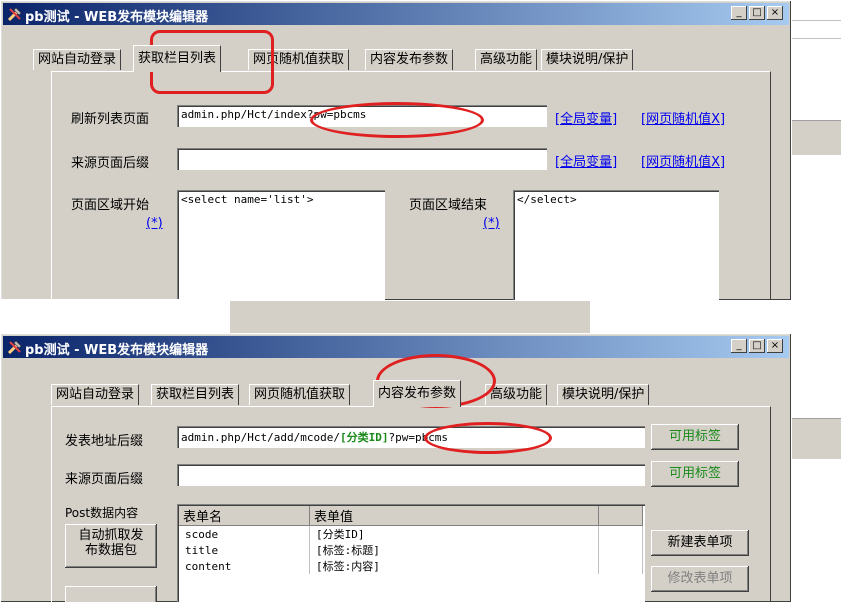 Image resolution: width=841 pixels, height=603 pixels. What do you see at coordinates (410, 316) in the screenshot?
I see `background-toolbar-strip` at bounding box center [410, 316].